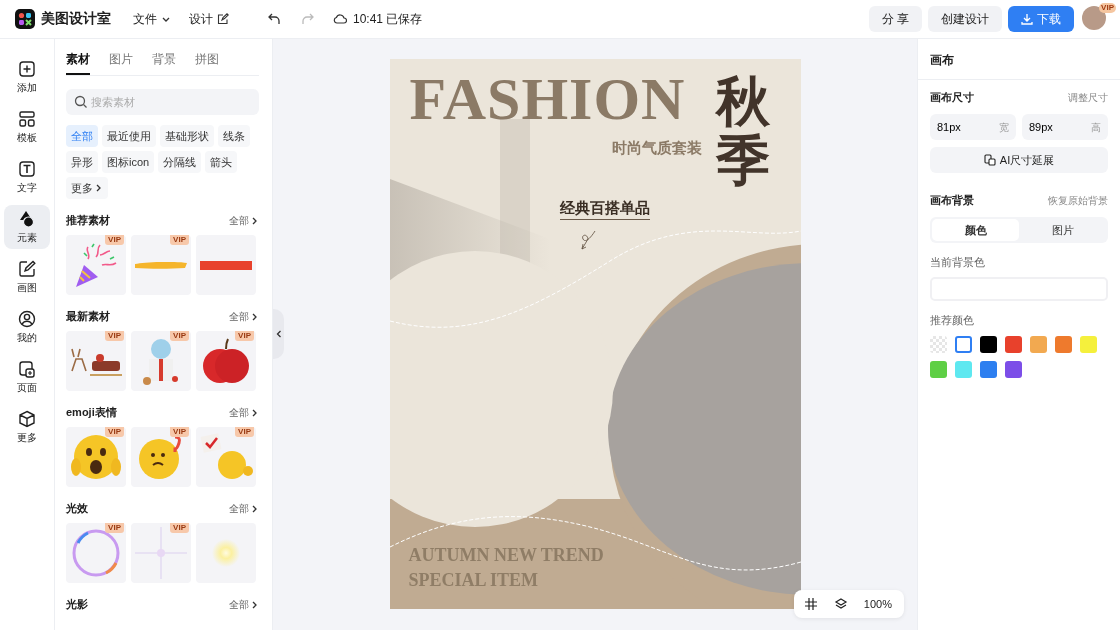 This screenshot has width=1120, height=630. What do you see at coordinates (1088, 97) in the screenshot?
I see `resize-link: 调整尺寸` at bounding box center [1088, 97].